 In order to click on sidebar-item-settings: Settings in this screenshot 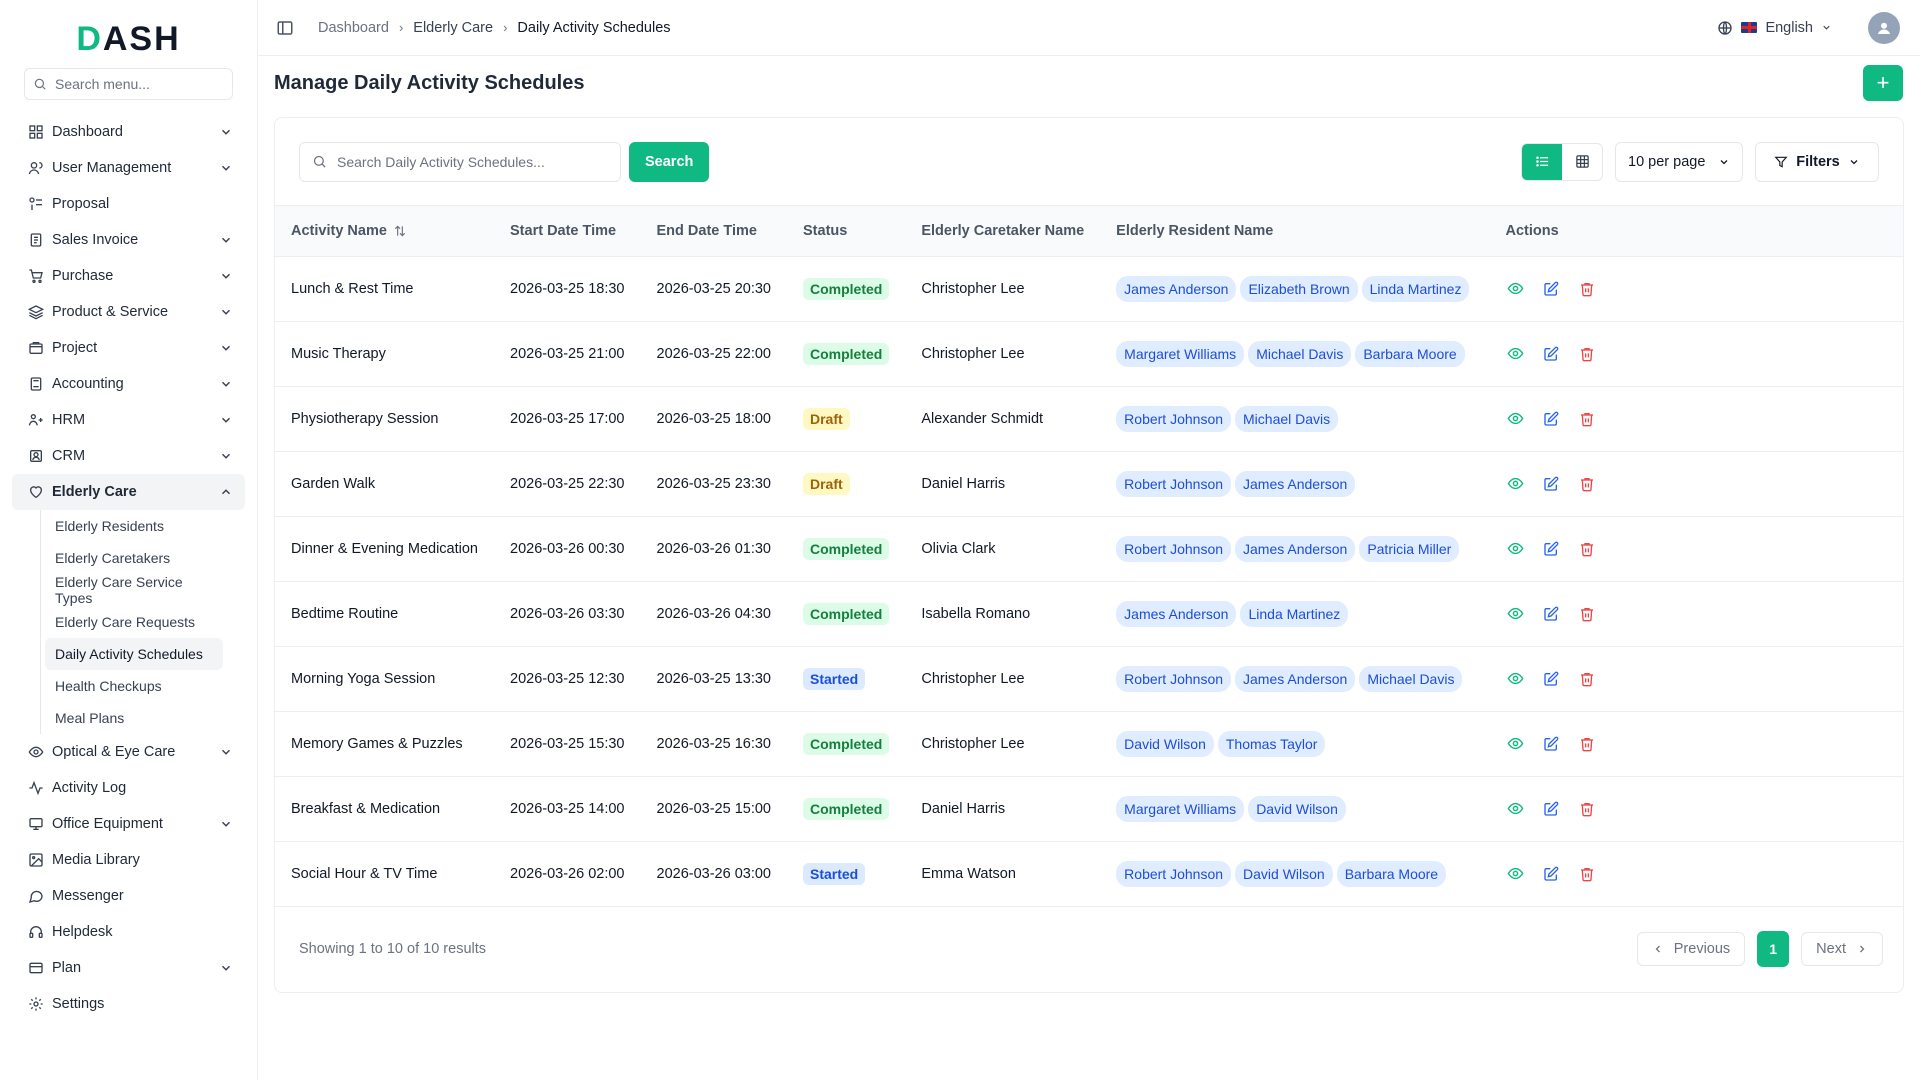, I will do `click(128, 1004)`.